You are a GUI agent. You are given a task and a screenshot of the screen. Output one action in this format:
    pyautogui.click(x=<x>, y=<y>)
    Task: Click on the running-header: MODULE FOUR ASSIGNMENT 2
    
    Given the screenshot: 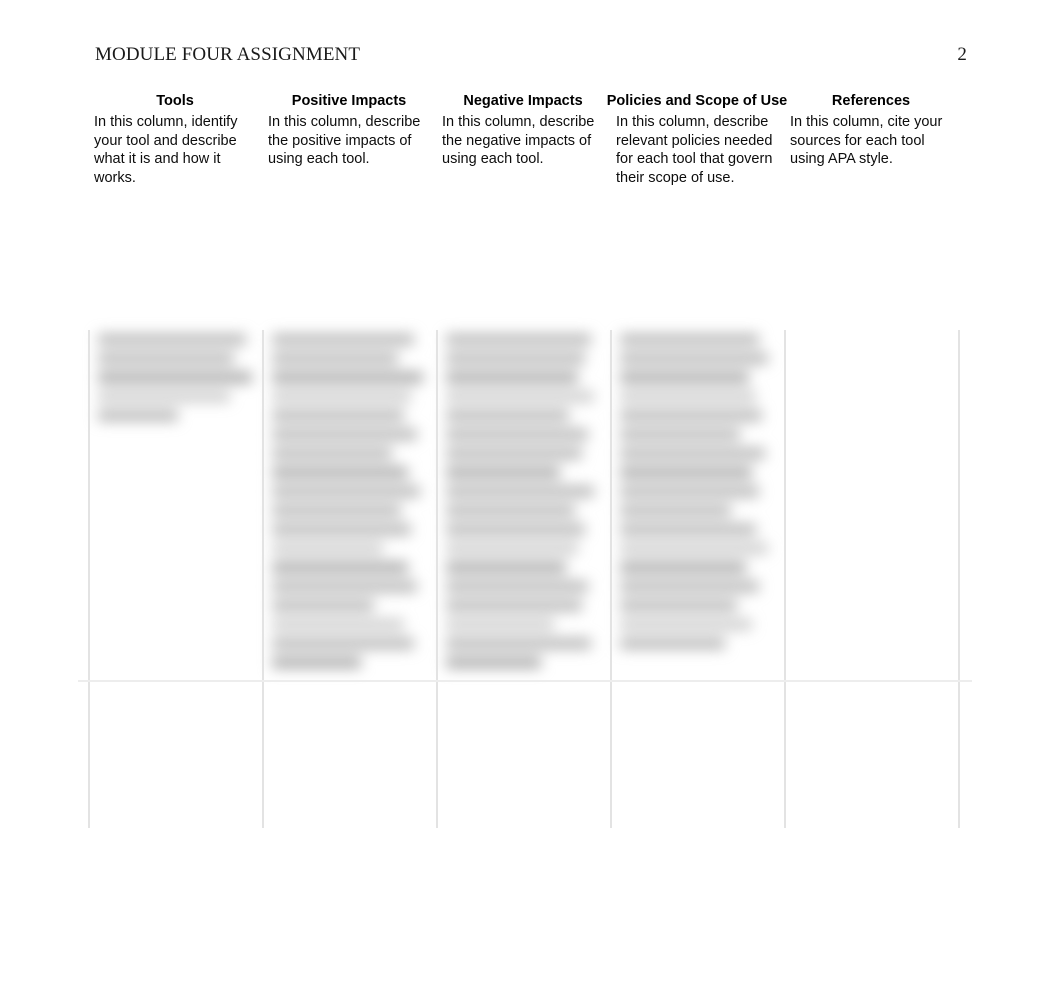 What is the action you would take?
    pyautogui.click(x=531, y=56)
    